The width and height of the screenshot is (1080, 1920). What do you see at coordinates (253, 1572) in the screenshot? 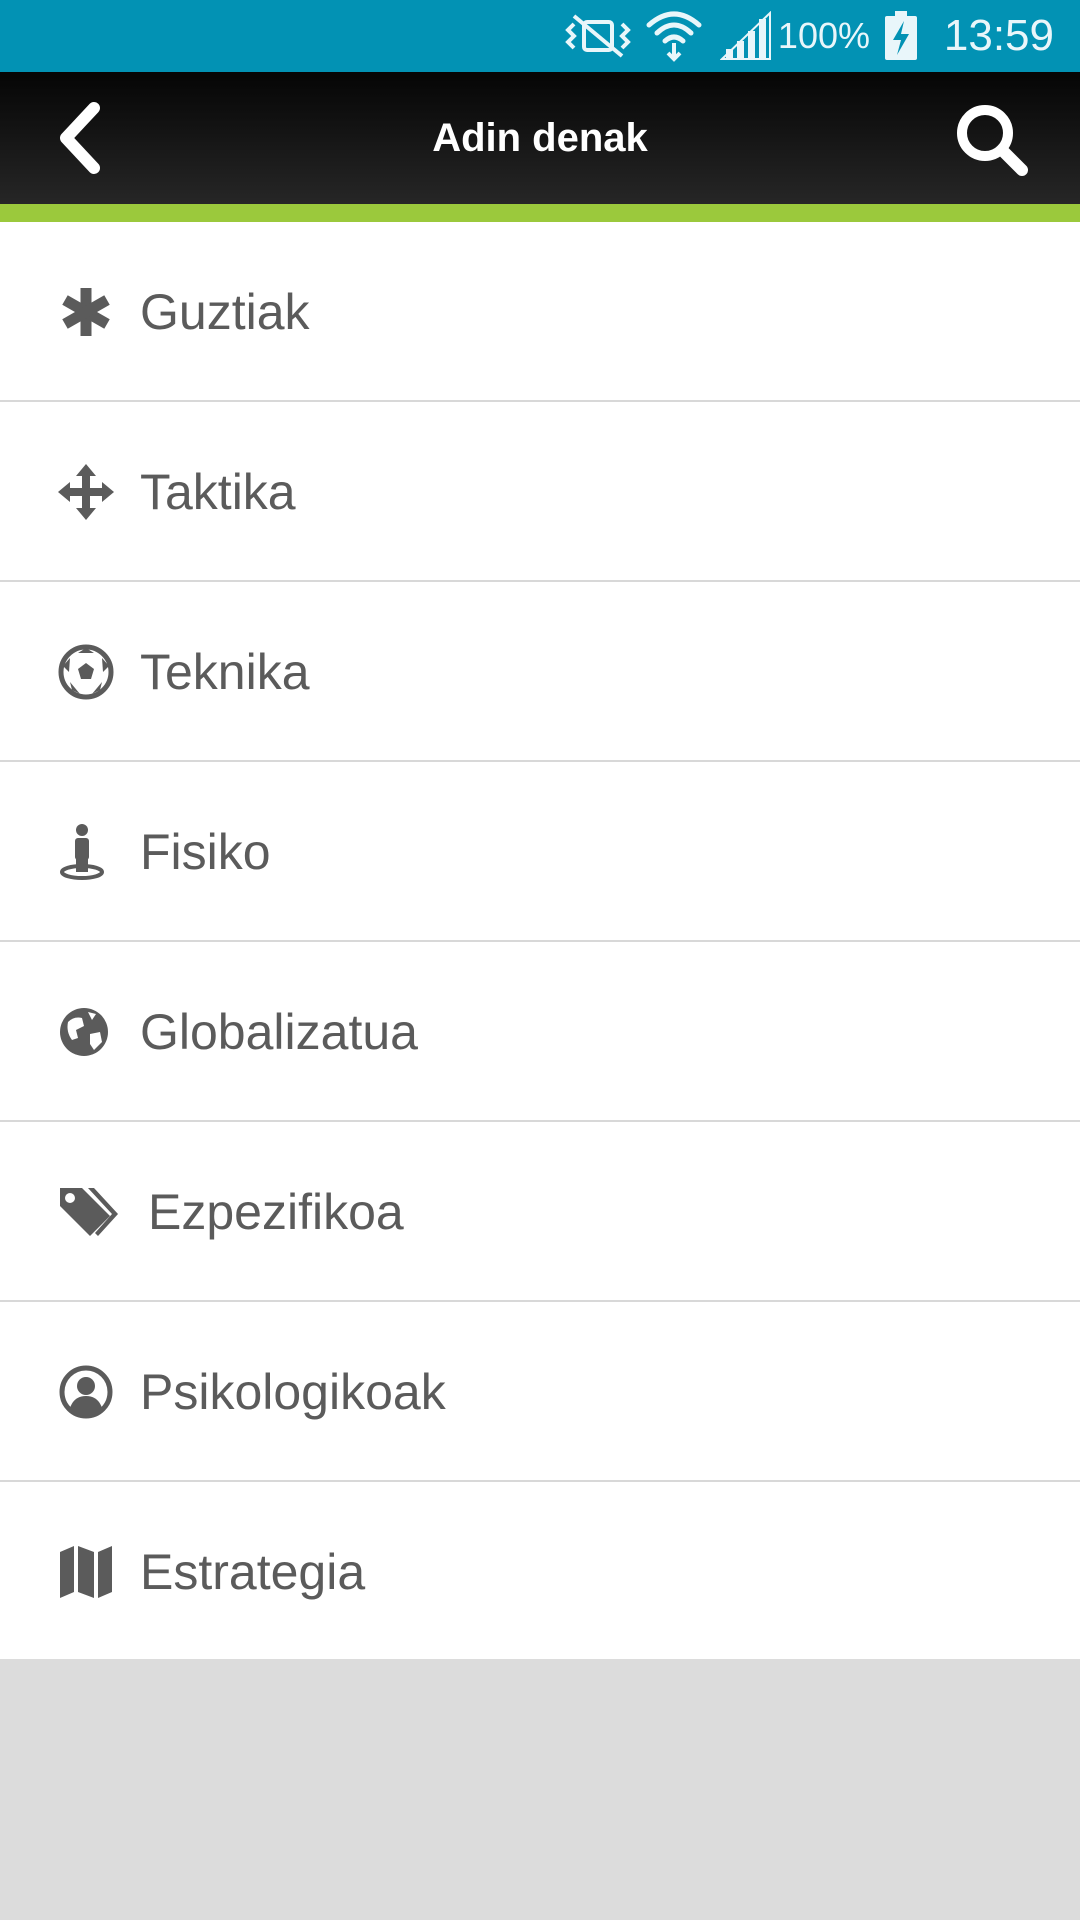
I see `list-item-label: Estrategia` at bounding box center [253, 1572].